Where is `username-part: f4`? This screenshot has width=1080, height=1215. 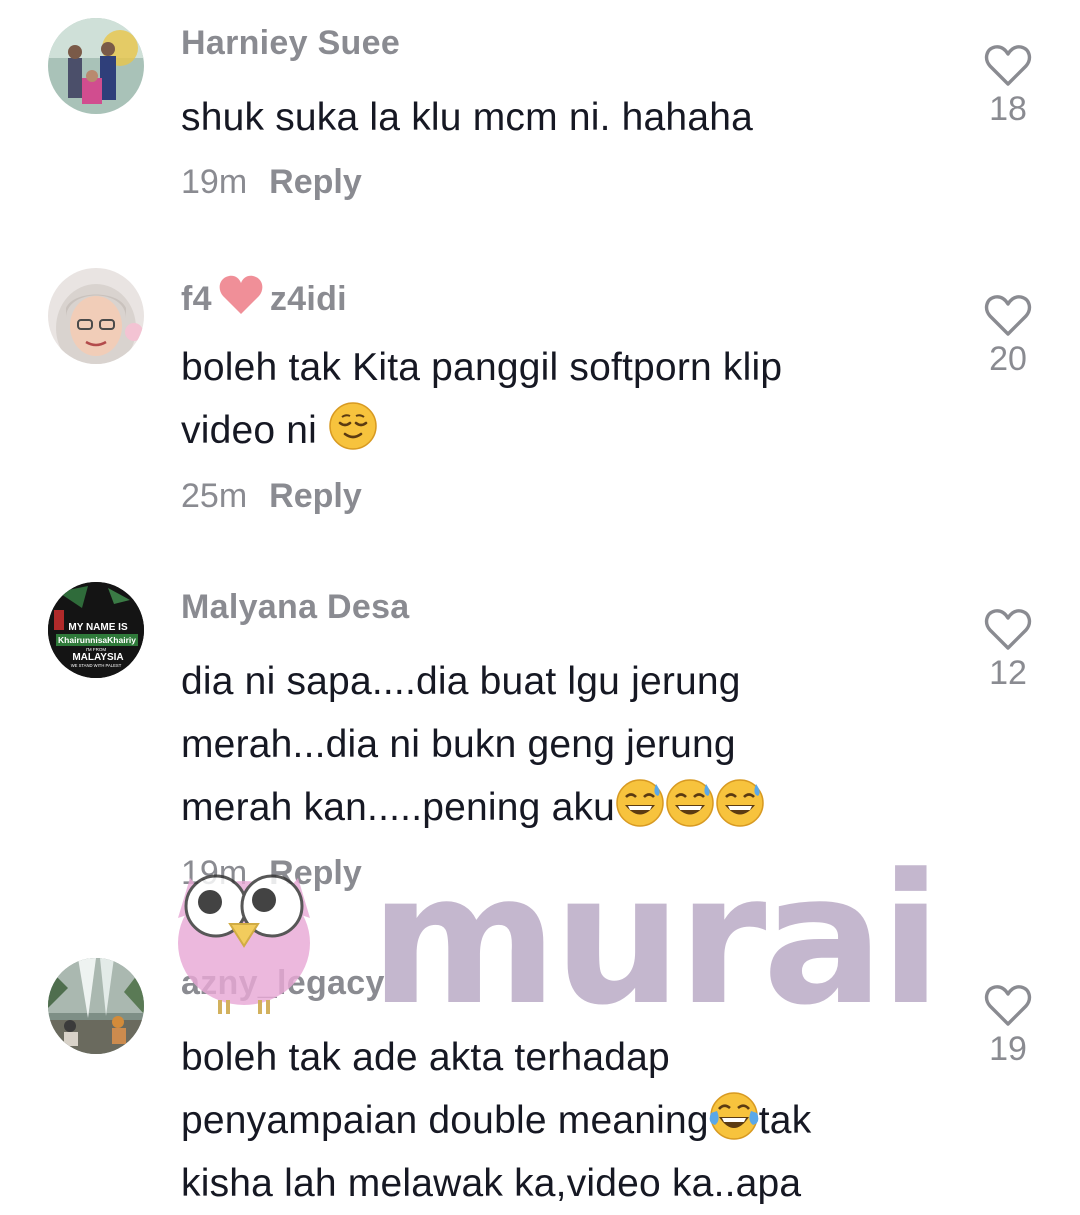
username-part: f4 is located at coordinates (196, 299).